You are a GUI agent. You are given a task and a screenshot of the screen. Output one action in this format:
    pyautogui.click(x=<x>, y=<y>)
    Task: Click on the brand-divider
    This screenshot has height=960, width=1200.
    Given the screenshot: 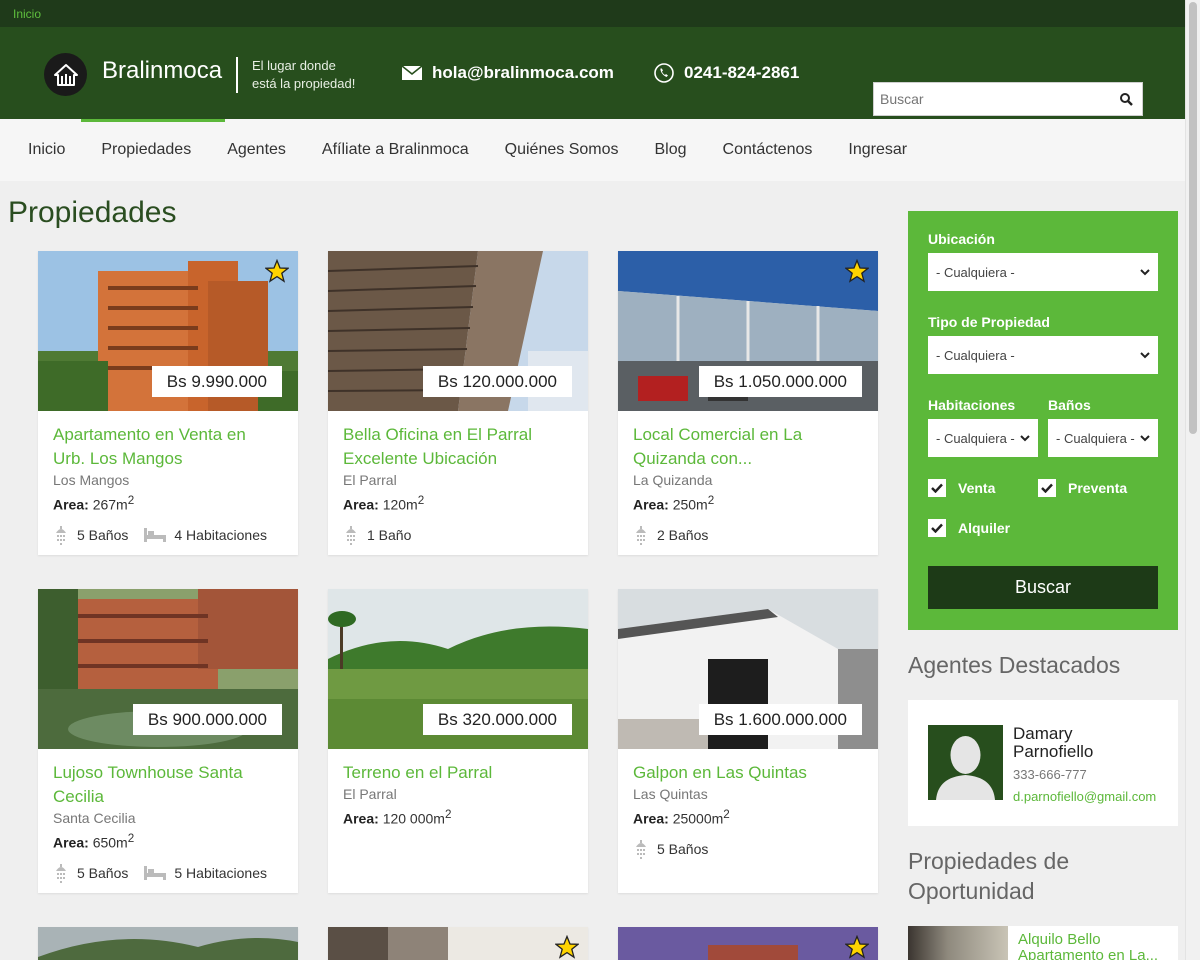 What is the action you would take?
    pyautogui.click(x=237, y=75)
    